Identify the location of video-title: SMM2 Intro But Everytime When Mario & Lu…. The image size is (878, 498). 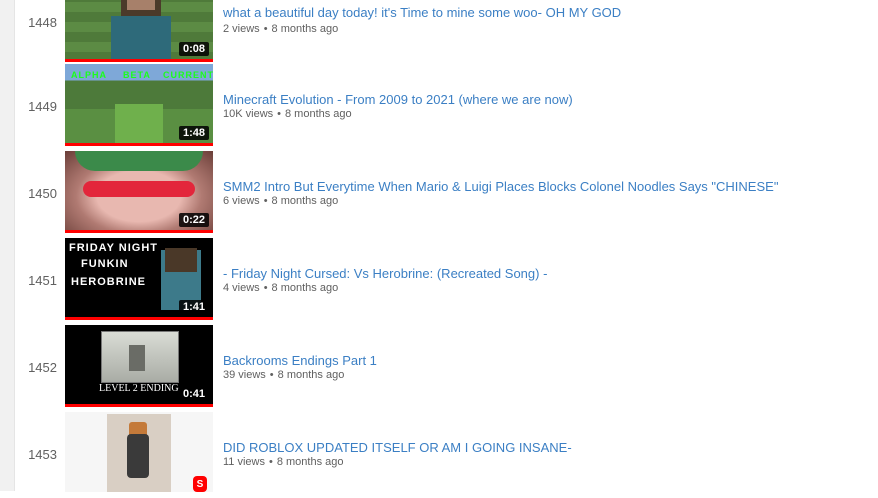
(500, 186).